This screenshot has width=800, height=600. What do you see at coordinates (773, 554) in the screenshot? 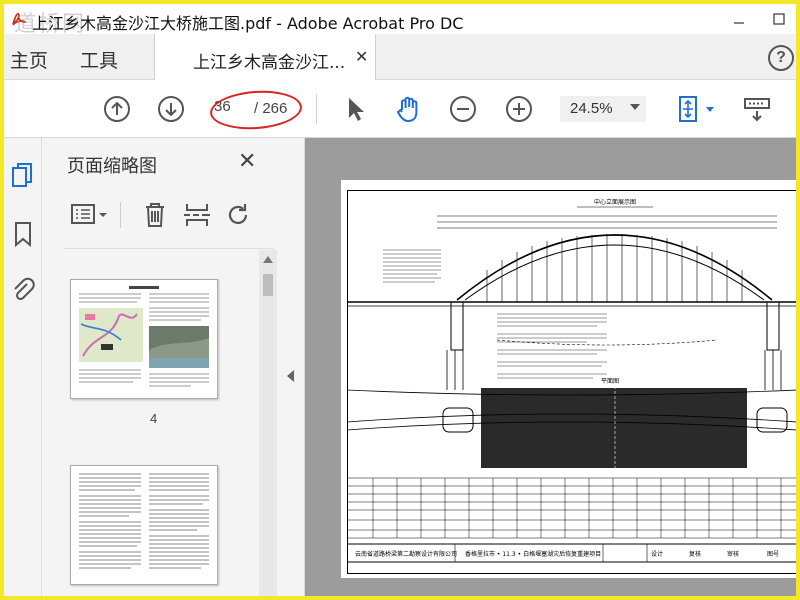
I see `drawing-role-drawing-no: 图号` at bounding box center [773, 554].